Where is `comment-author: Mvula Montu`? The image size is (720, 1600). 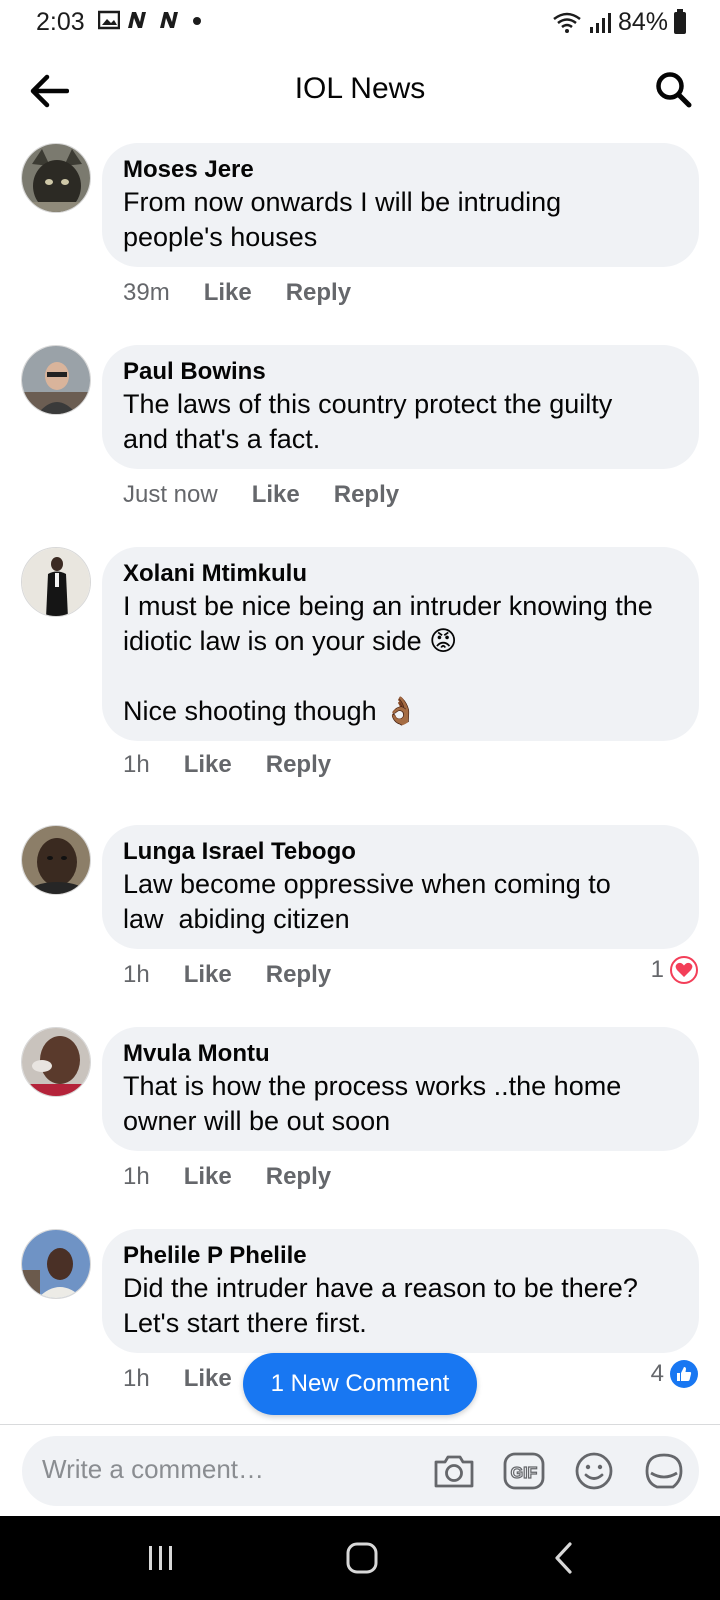 comment-author: Mvula Montu is located at coordinates (400, 1054).